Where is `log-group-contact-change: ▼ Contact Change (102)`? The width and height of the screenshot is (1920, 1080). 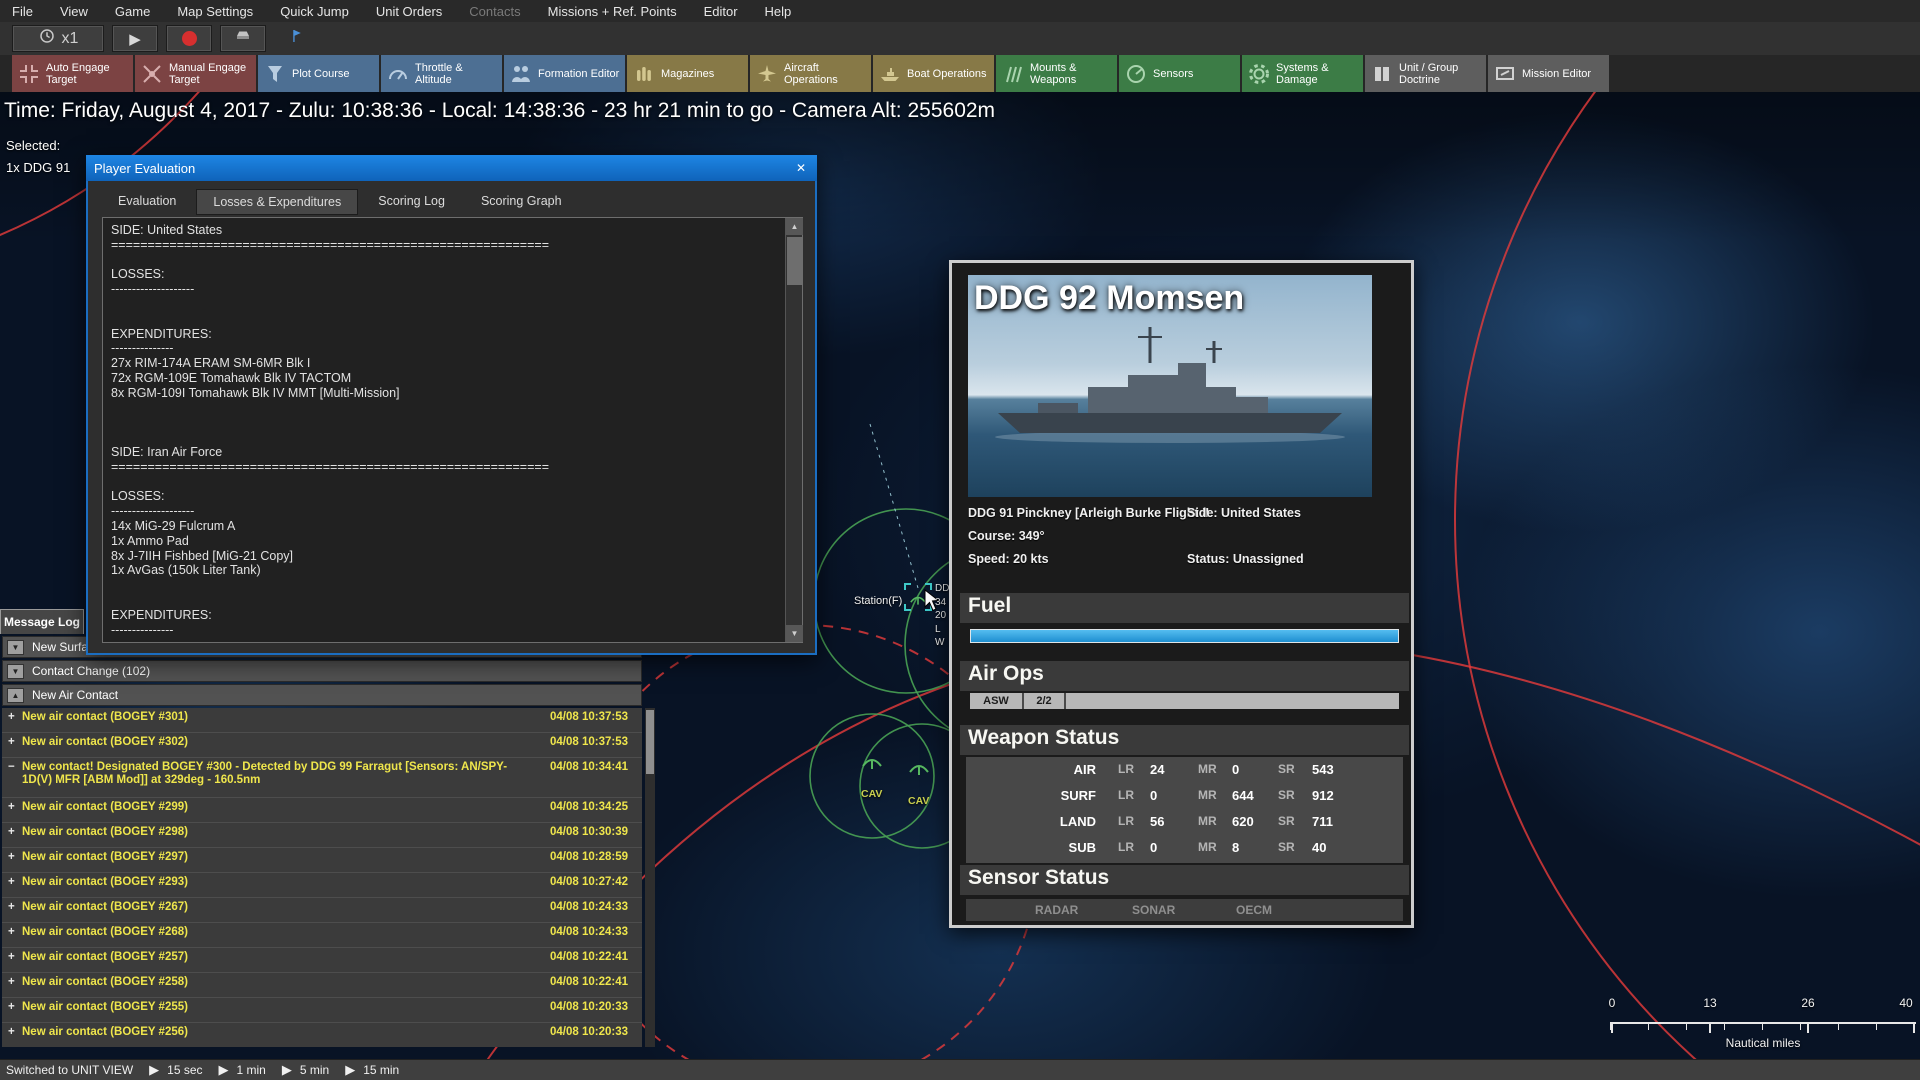
log-group-contact-change: ▼ Contact Change (102) is located at coordinates (322, 671).